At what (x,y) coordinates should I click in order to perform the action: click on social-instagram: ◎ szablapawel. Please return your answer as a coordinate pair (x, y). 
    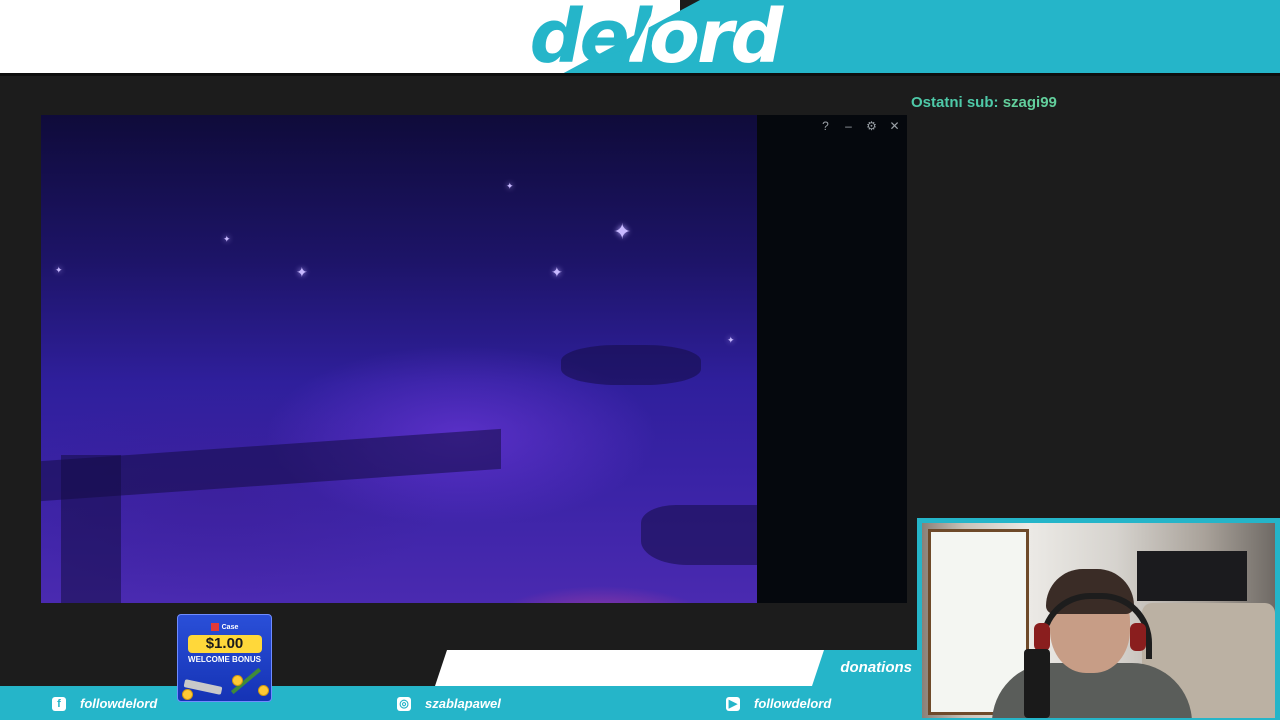
    Looking at the image, I should click on (449, 703).